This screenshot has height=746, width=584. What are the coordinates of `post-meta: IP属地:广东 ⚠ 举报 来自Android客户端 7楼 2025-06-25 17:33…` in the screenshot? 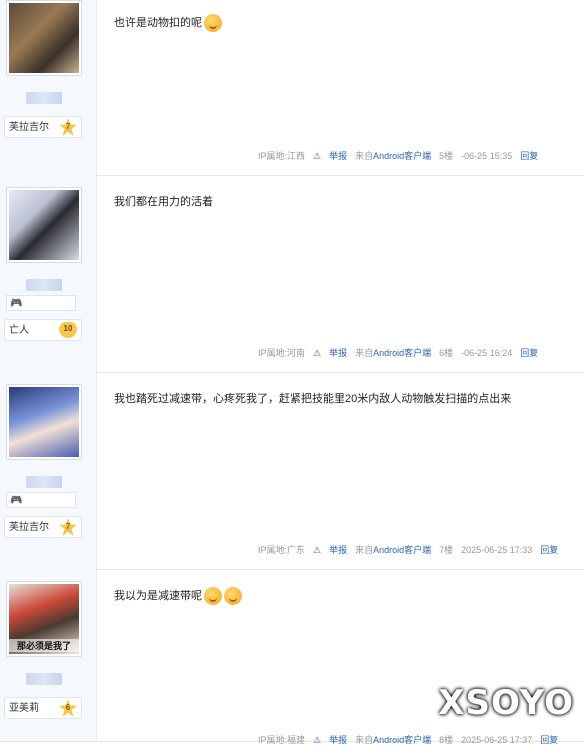 It's located at (412, 549).